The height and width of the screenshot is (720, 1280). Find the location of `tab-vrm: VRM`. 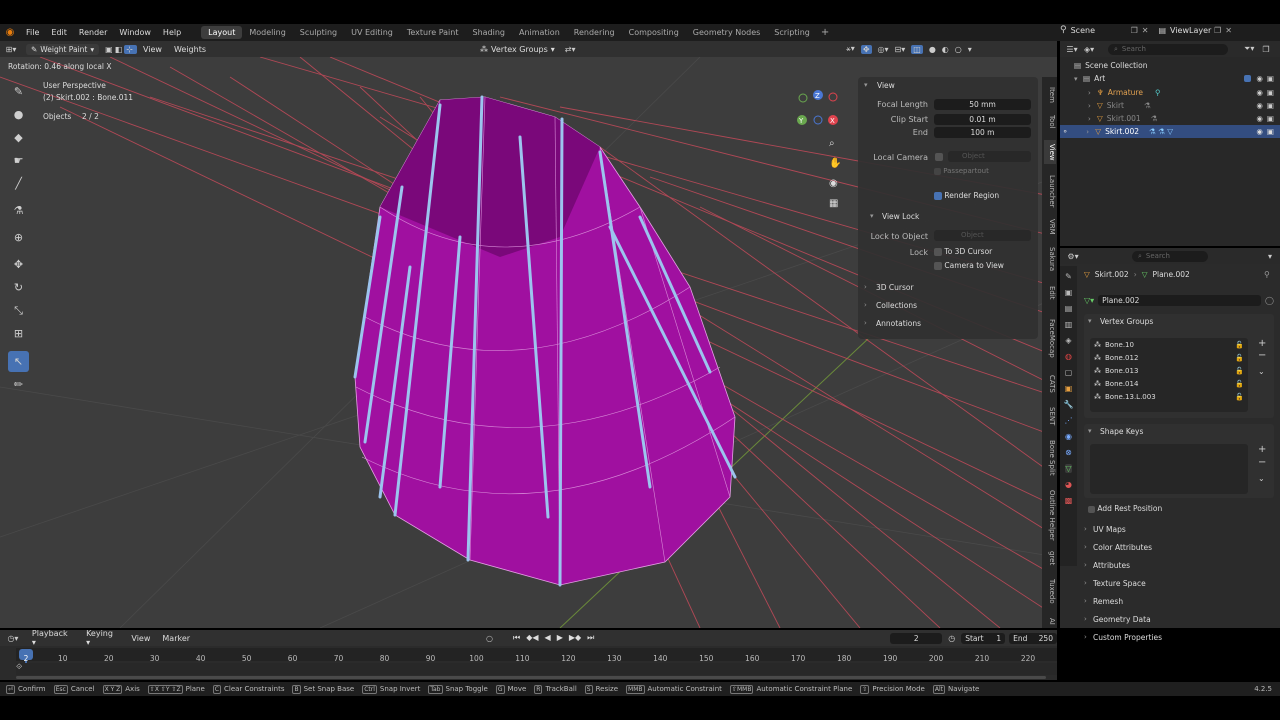

tab-vrm: VRM is located at coordinates (1050, 227).